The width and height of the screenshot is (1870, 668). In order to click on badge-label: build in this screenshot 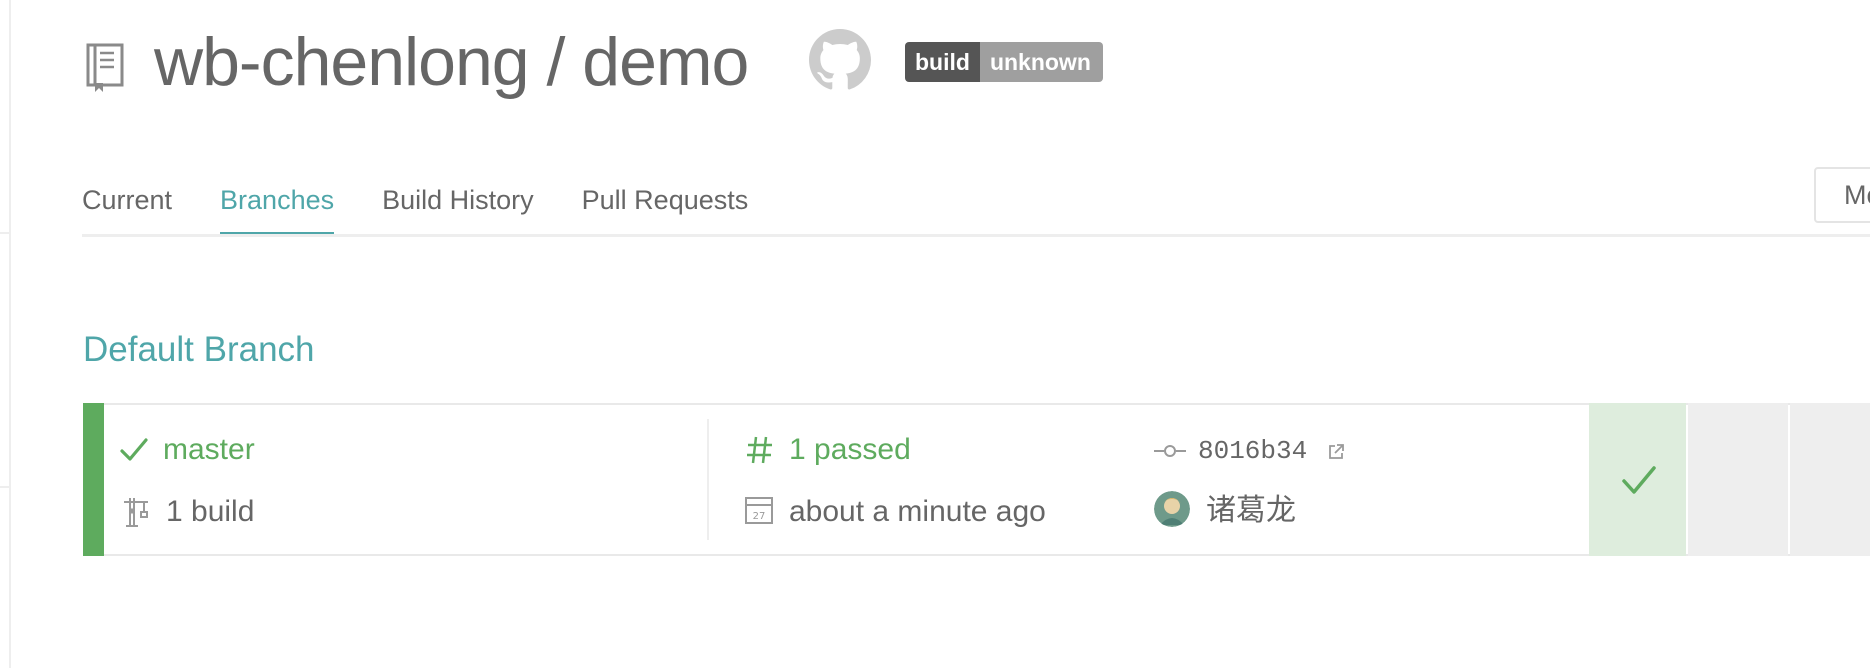, I will do `click(942, 62)`.